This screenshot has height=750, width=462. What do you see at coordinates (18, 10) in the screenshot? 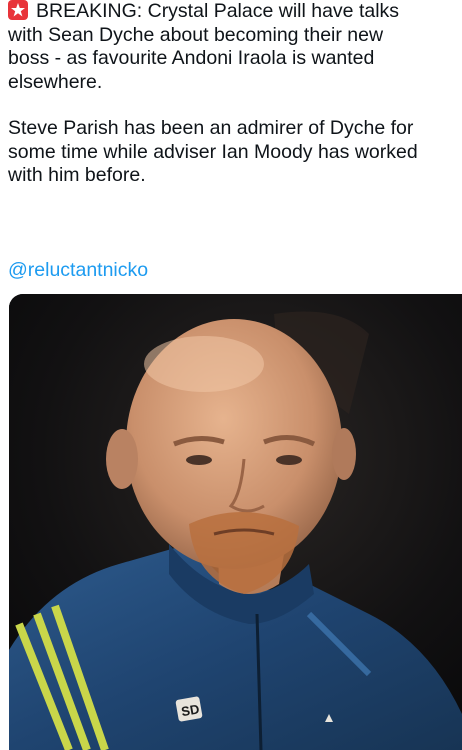
I see `red-siren-emoji-icon` at bounding box center [18, 10].